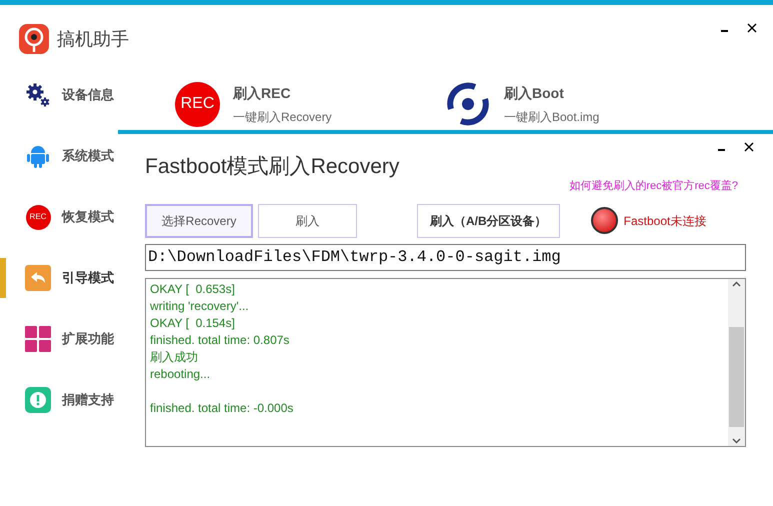 The height and width of the screenshot is (506, 773). Describe the element at coordinates (88, 400) in the screenshot. I see `sidebar-label: 捐赠支持` at that location.